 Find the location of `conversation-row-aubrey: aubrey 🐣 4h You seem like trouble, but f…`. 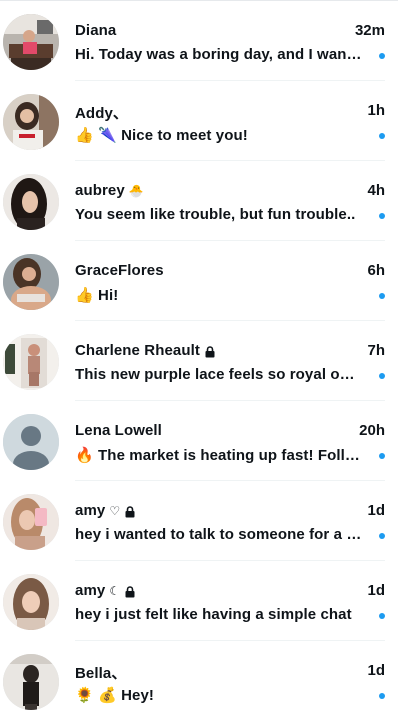

conversation-row-aubrey: aubrey 🐣 4h You seem like trouble, but f… is located at coordinates (199, 201).